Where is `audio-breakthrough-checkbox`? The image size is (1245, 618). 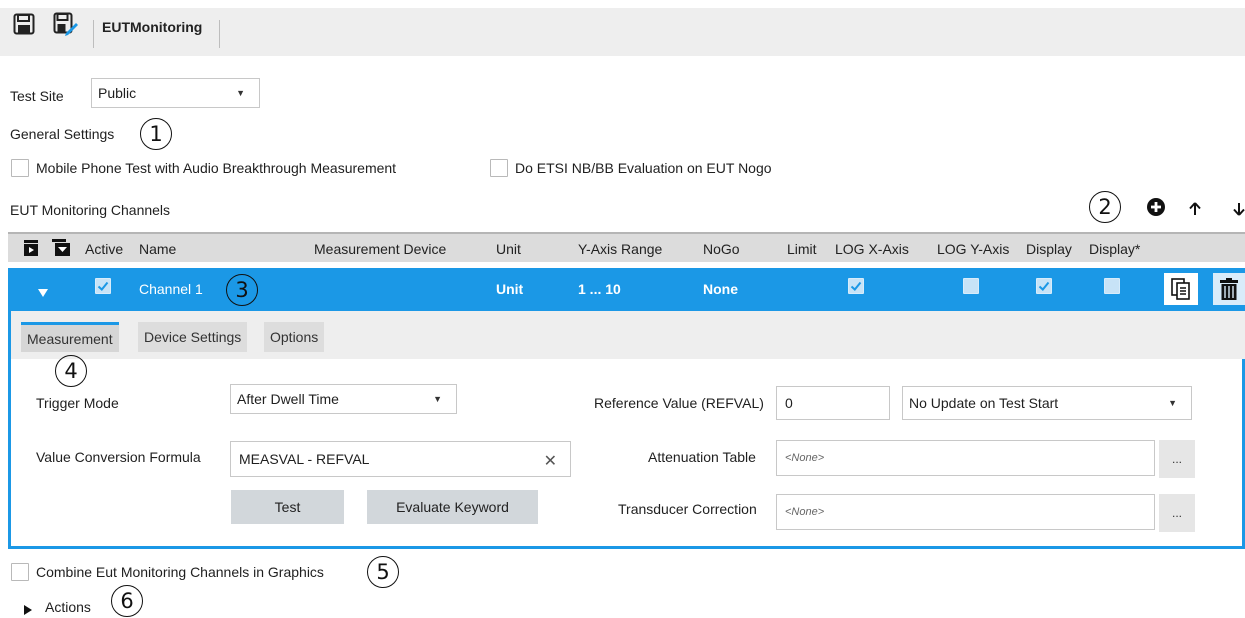
audio-breakthrough-checkbox is located at coordinates (20, 168).